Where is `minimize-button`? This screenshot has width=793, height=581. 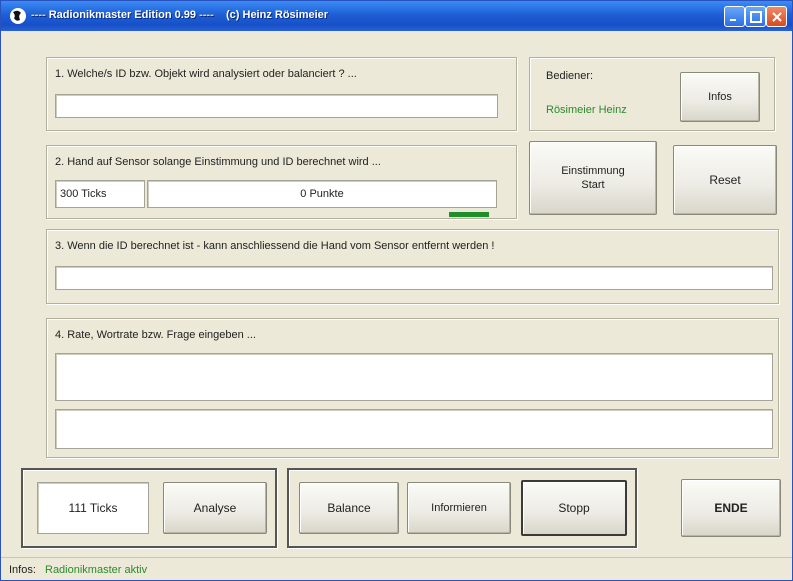 minimize-button is located at coordinates (734, 16).